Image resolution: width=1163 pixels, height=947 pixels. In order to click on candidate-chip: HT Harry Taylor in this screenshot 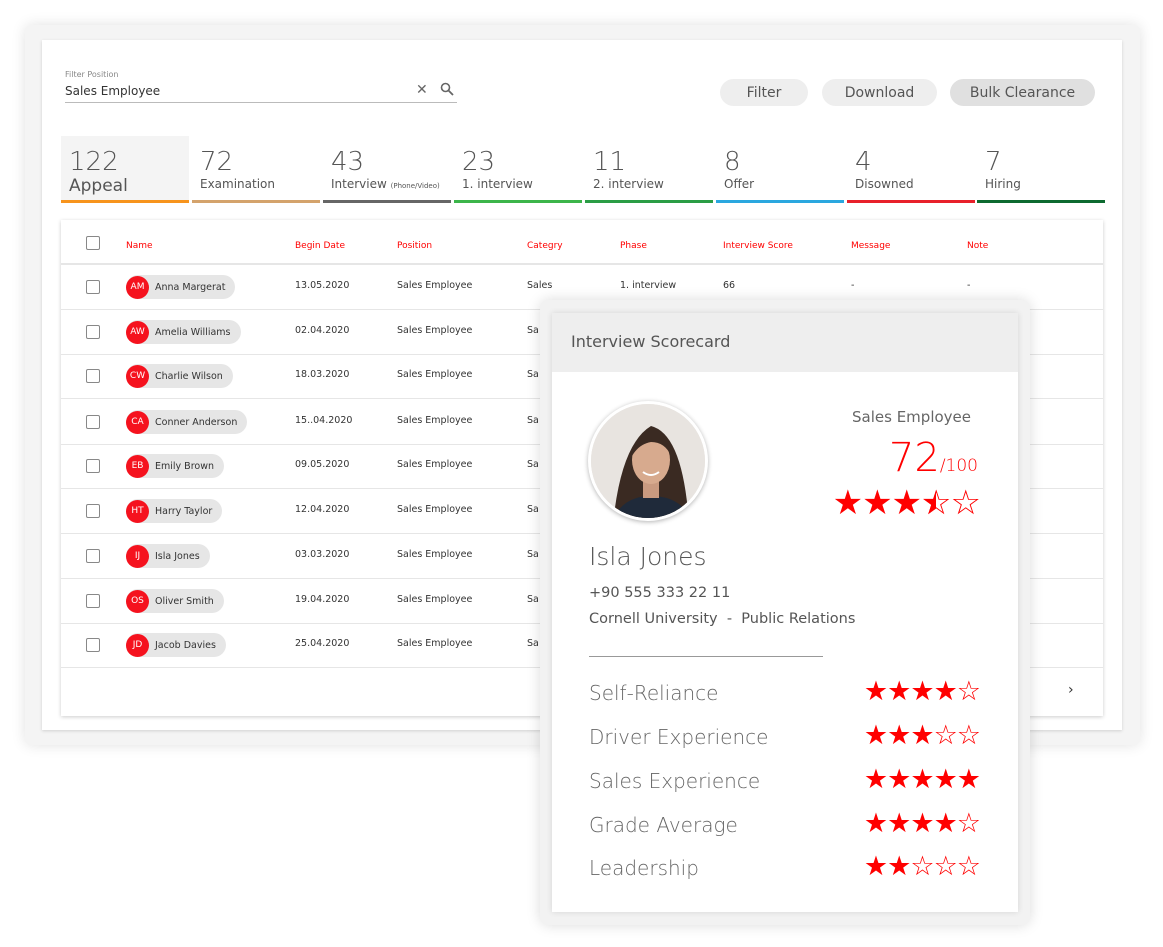, I will do `click(174, 511)`.